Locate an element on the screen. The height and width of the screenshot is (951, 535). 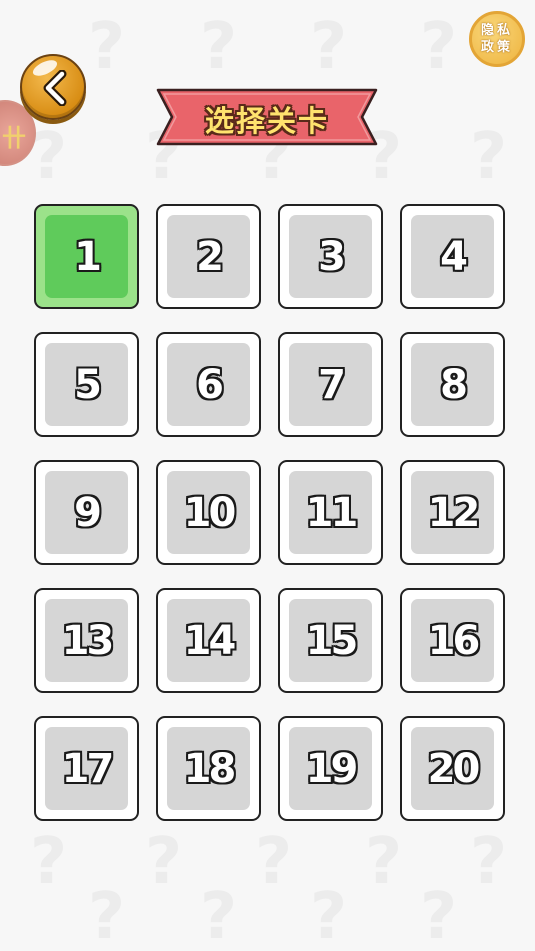
level-tile-2: 2 is located at coordinates (208, 256).